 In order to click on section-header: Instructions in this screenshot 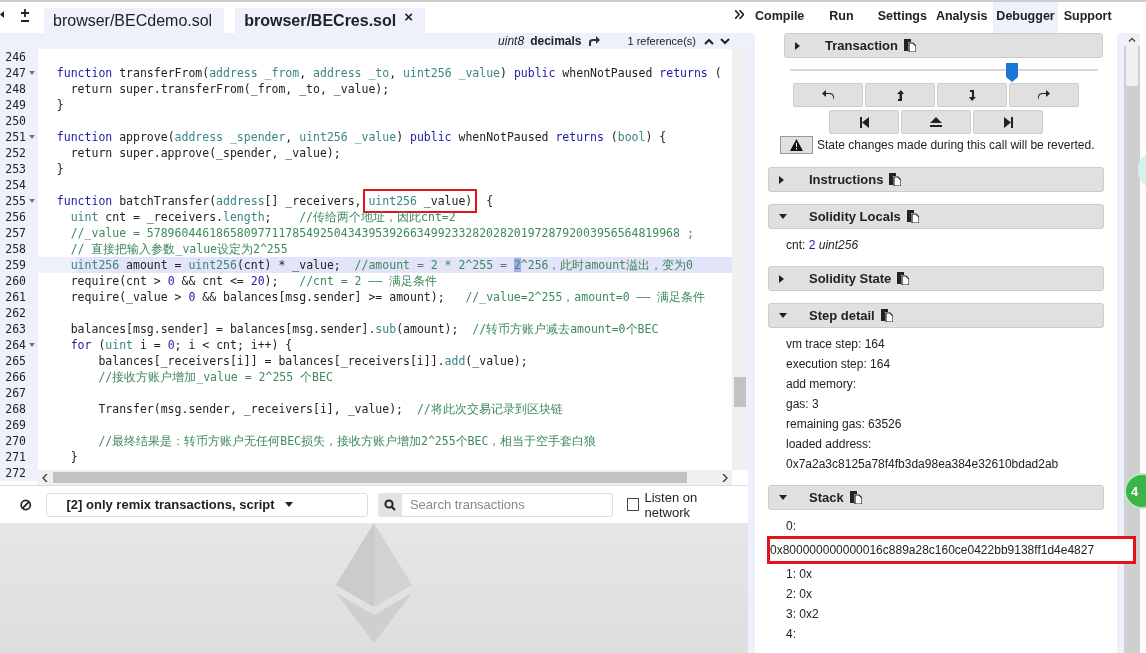, I will do `click(936, 179)`.